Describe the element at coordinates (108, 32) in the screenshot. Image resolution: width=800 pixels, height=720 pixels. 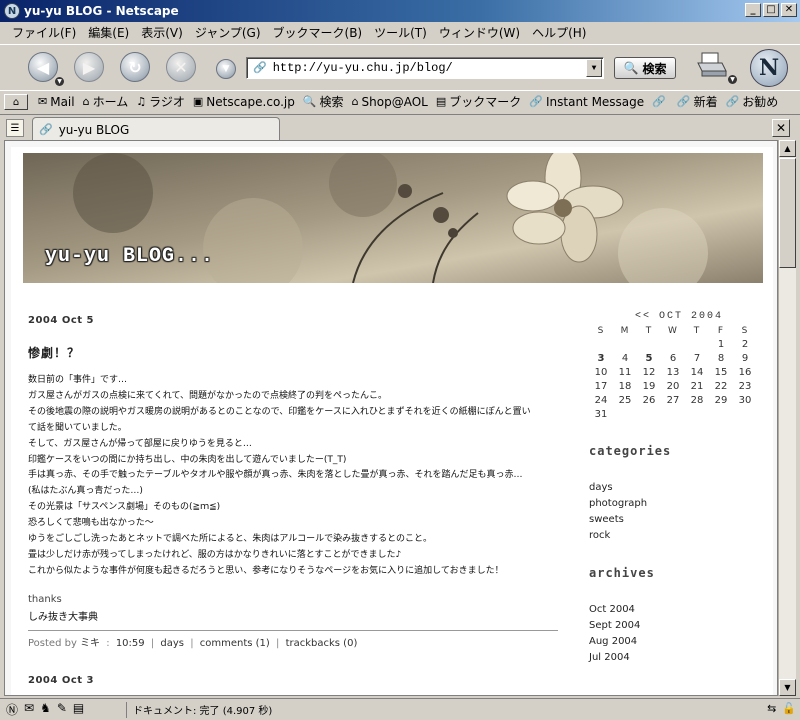
I see `menu-edit: 編集(E)` at that location.